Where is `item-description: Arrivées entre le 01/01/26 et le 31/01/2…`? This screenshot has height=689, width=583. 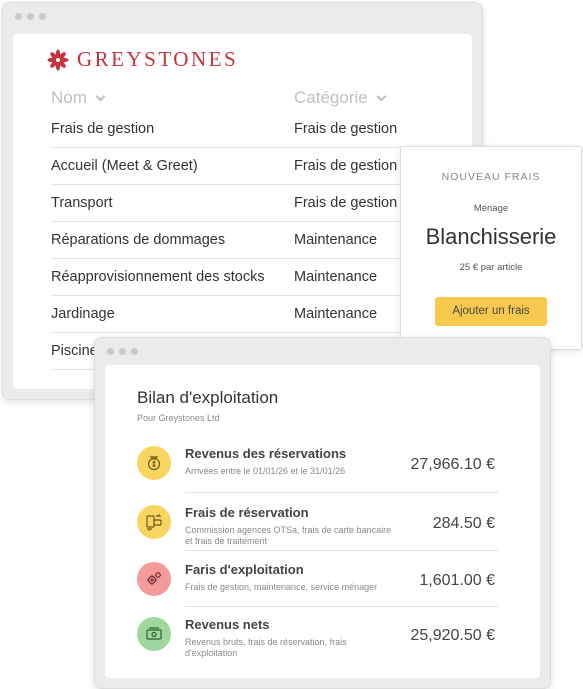
item-description: Arrivées entre le 01/01/26 et le 31/01/2… is located at coordinates (265, 471).